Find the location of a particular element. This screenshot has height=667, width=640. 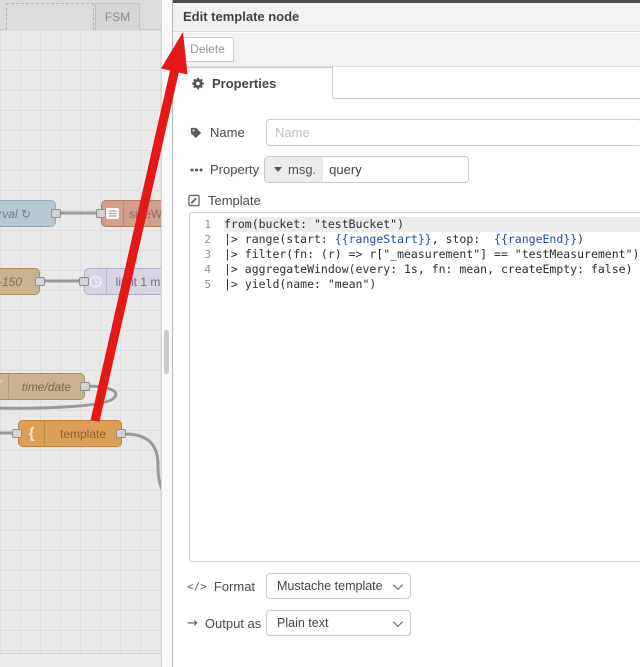

flow-tabbar: FSM is located at coordinates (80, 15).